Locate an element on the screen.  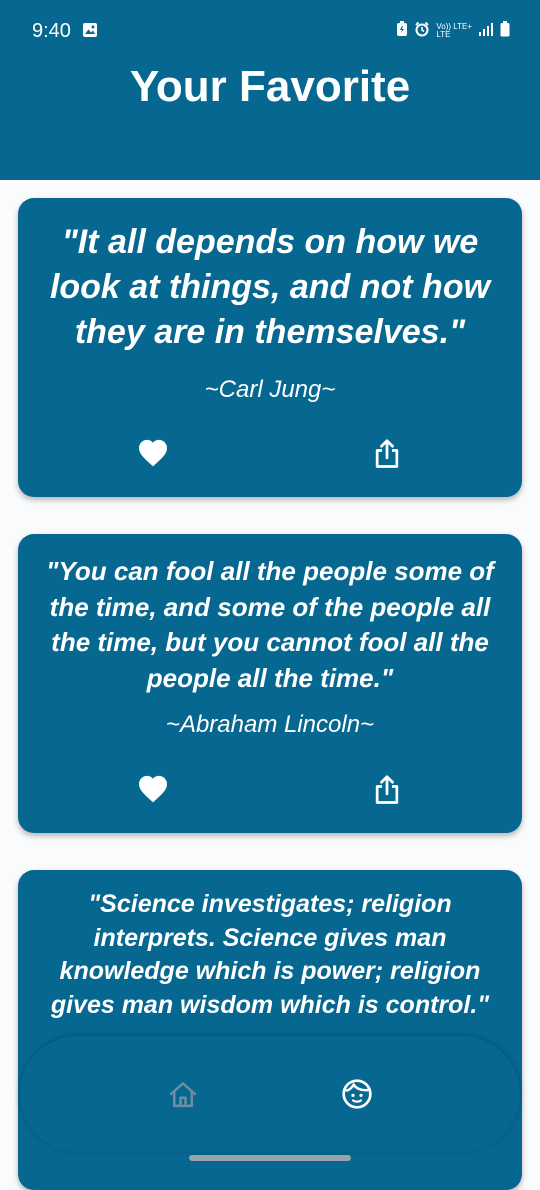
nav-home-button is located at coordinates (183, 1094).